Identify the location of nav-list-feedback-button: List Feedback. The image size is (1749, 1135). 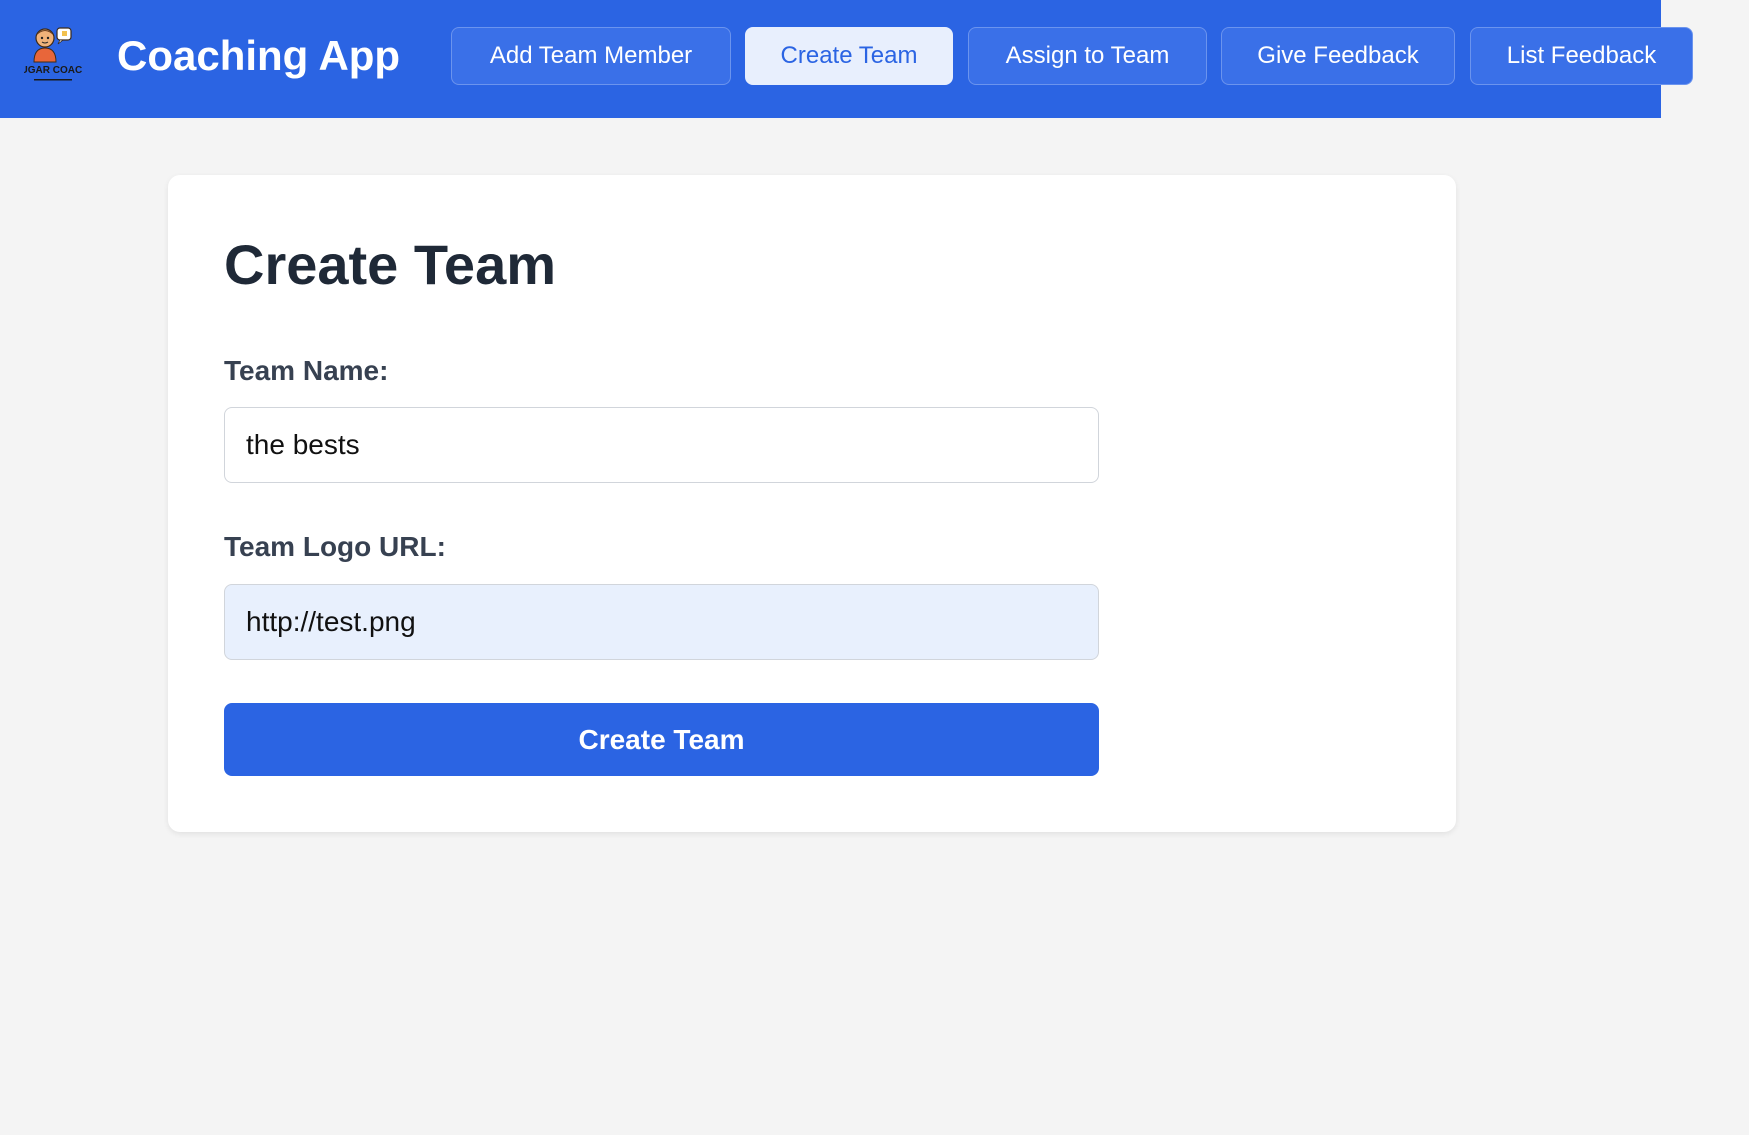
(1581, 56).